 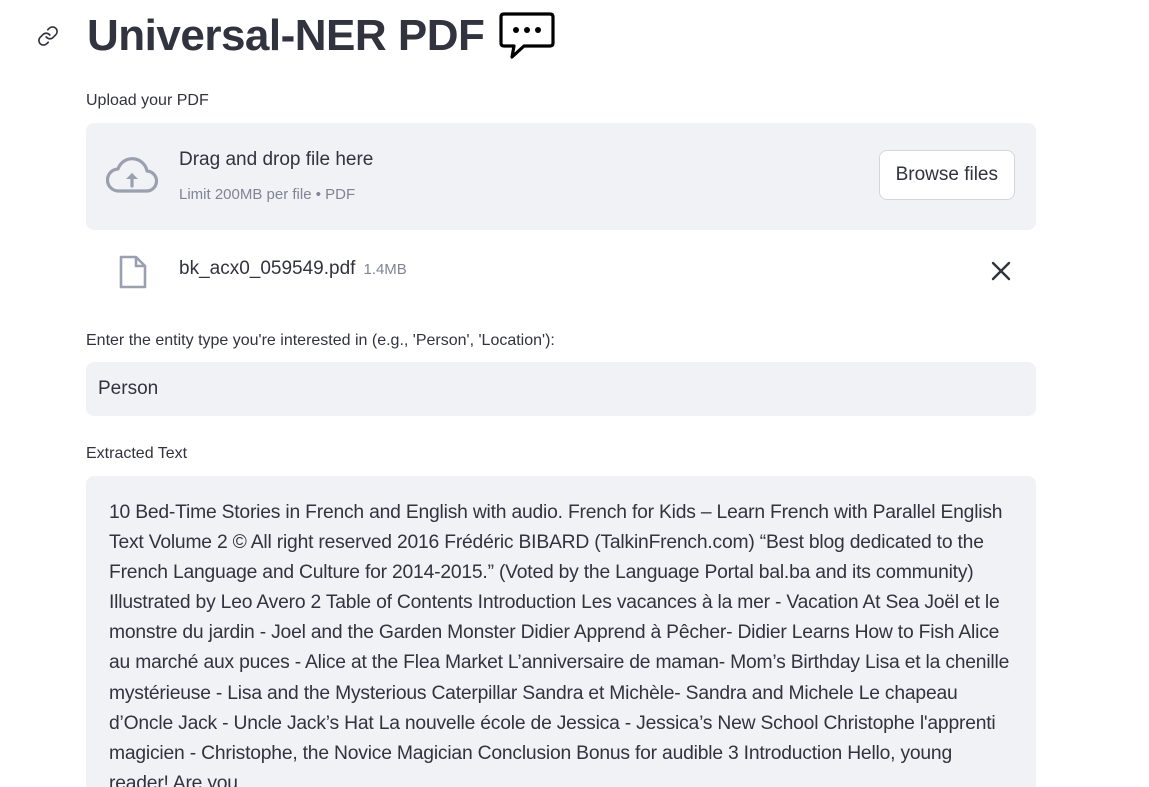 What do you see at coordinates (267, 194) in the screenshot?
I see `dropzone-limit-text: Limit 200MB per file • PDF` at bounding box center [267, 194].